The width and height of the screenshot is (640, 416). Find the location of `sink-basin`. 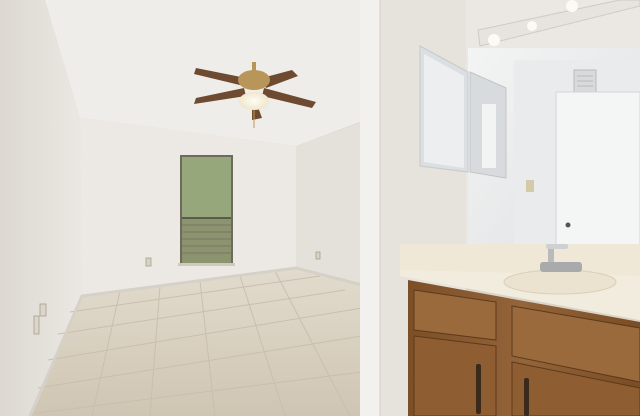

sink-basin is located at coordinates (560, 282).